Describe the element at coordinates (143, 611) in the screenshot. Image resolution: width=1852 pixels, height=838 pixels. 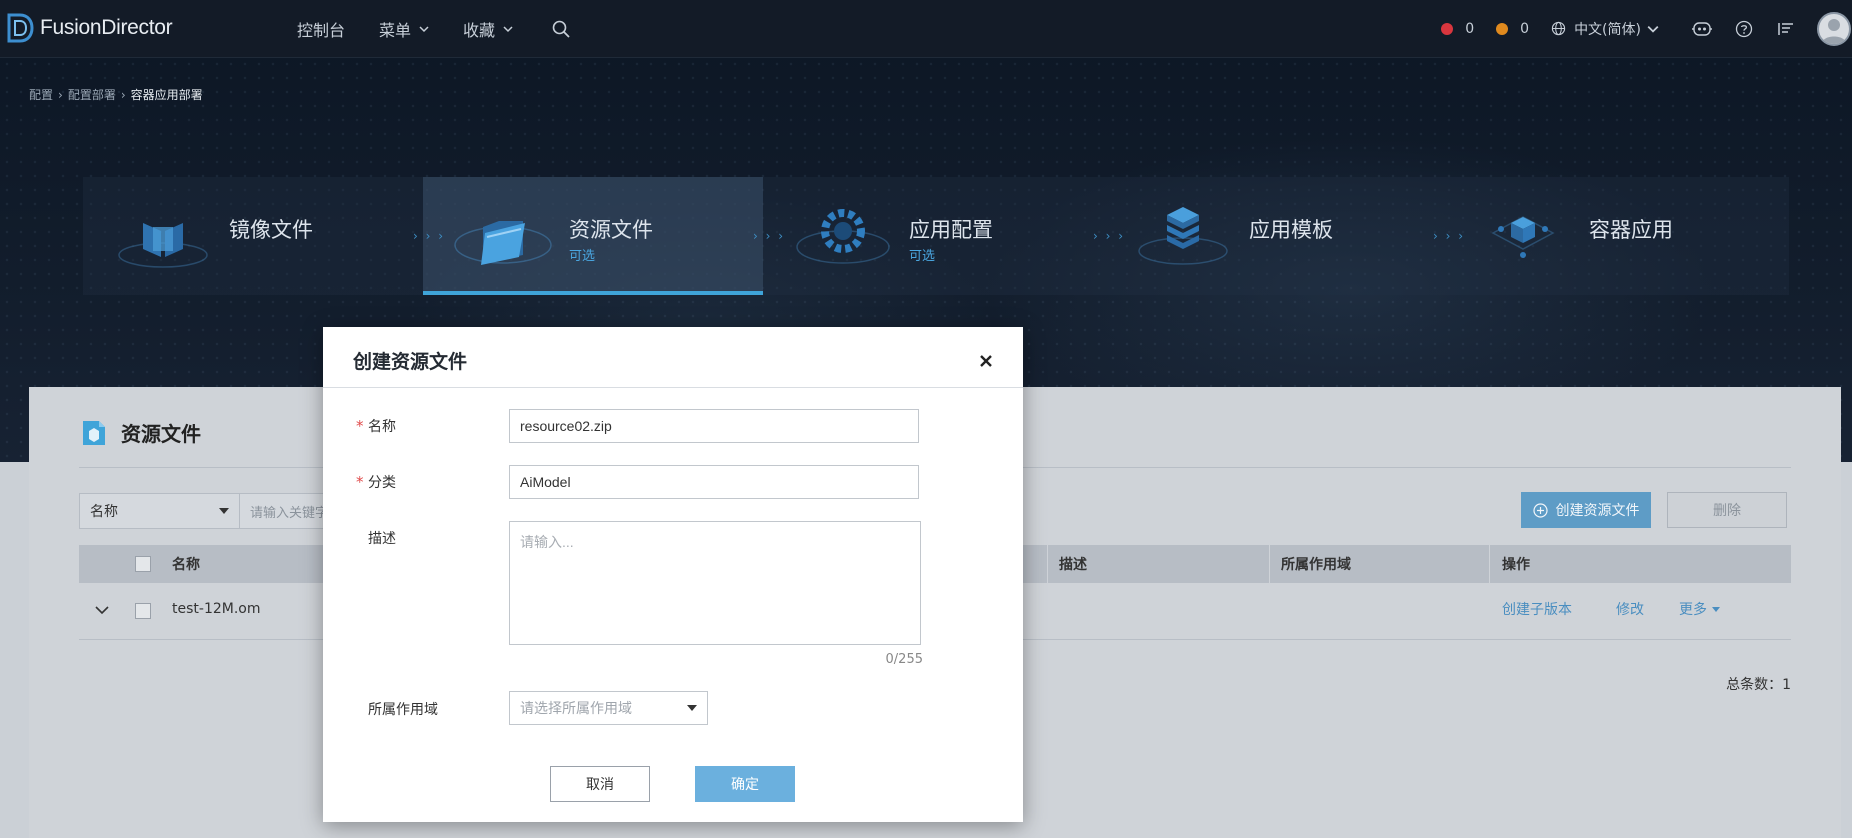
I see `row-checkbox` at that location.